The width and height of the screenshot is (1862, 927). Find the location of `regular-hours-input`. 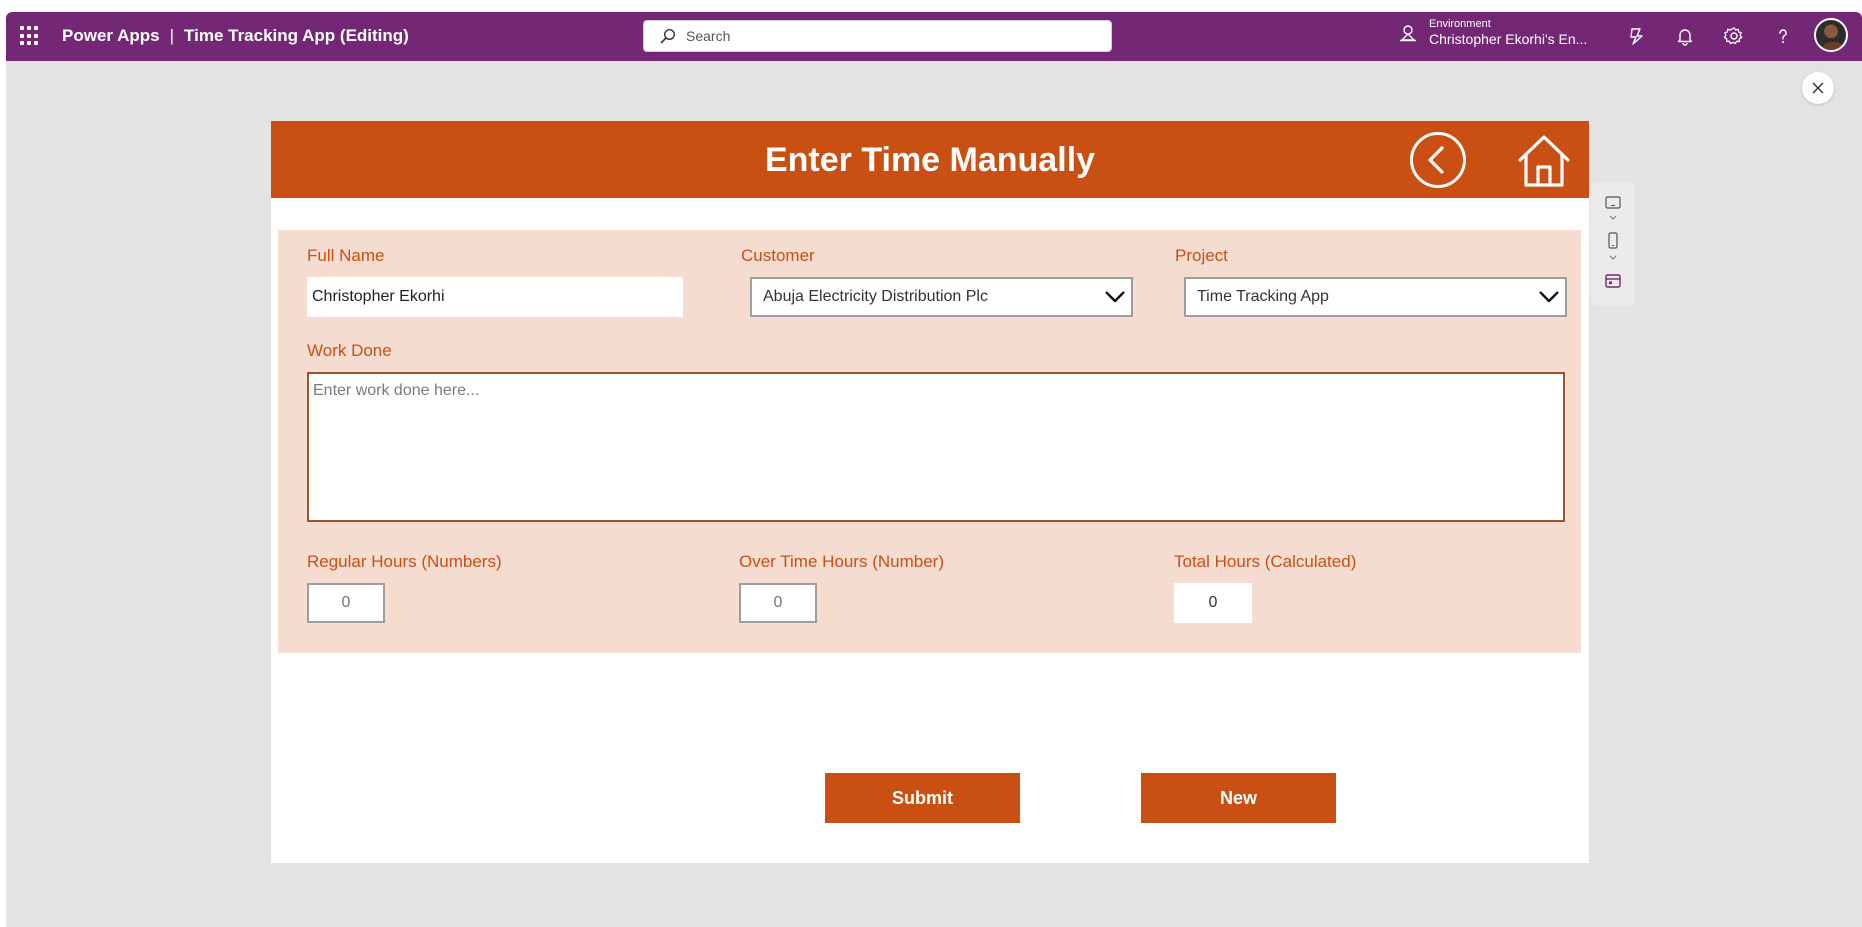

regular-hours-input is located at coordinates (346, 603).